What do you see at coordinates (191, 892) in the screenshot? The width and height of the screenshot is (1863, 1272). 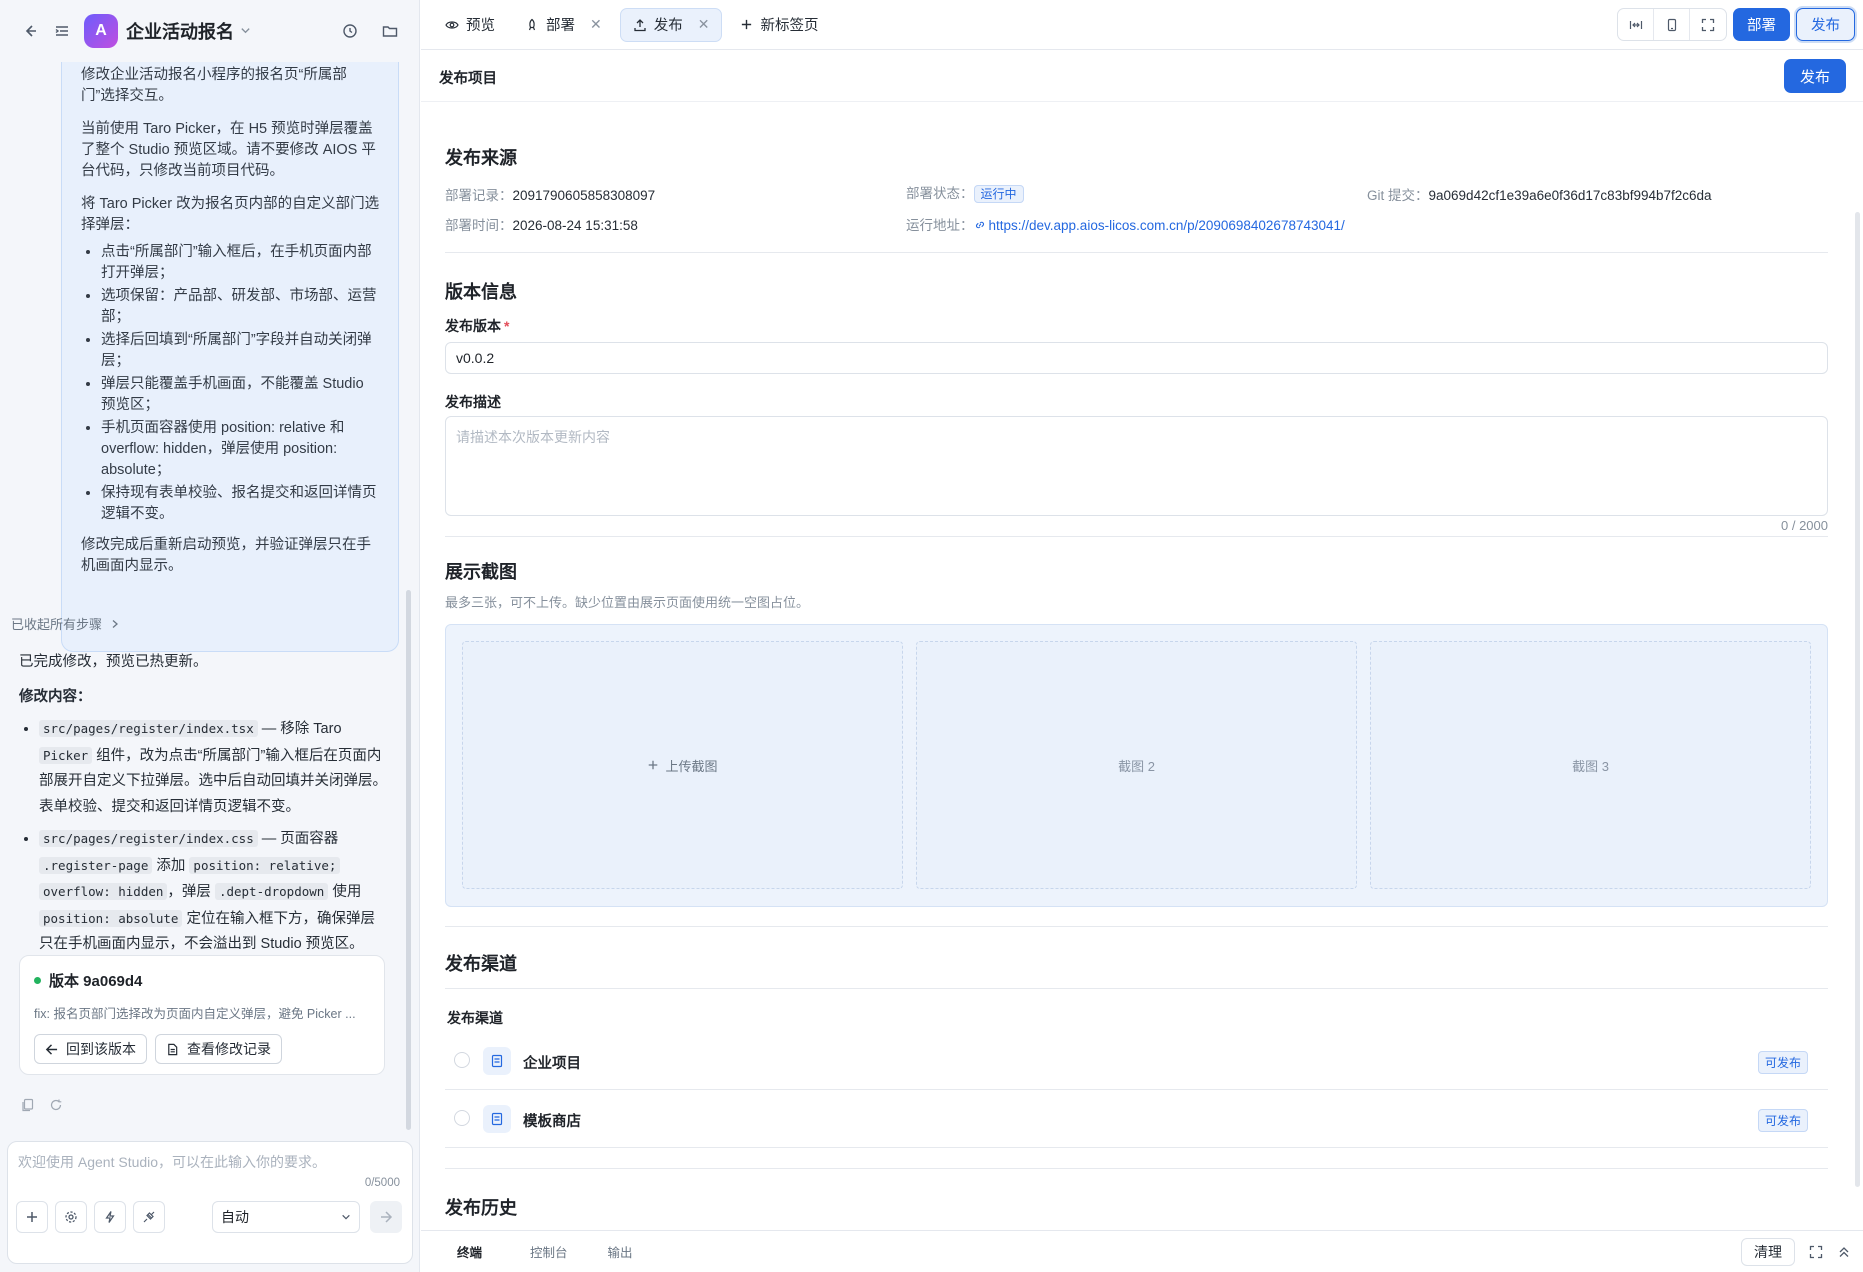 I see `reply-text: ，弹层` at bounding box center [191, 892].